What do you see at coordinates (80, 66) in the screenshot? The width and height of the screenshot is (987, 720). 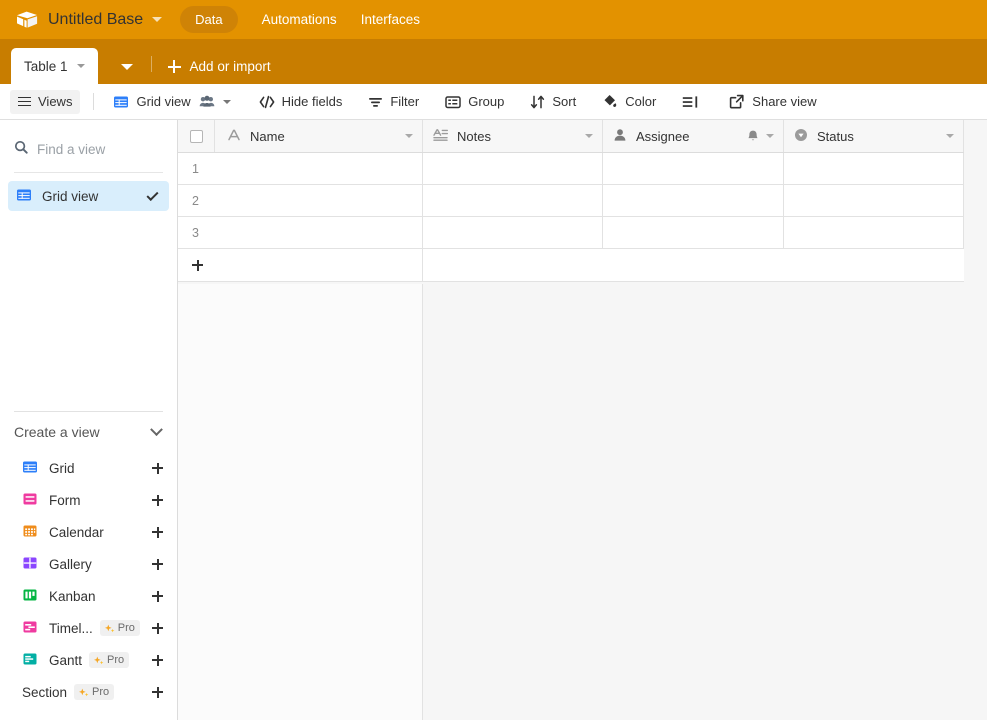 I see `table-tab-chevron-down-icon` at bounding box center [80, 66].